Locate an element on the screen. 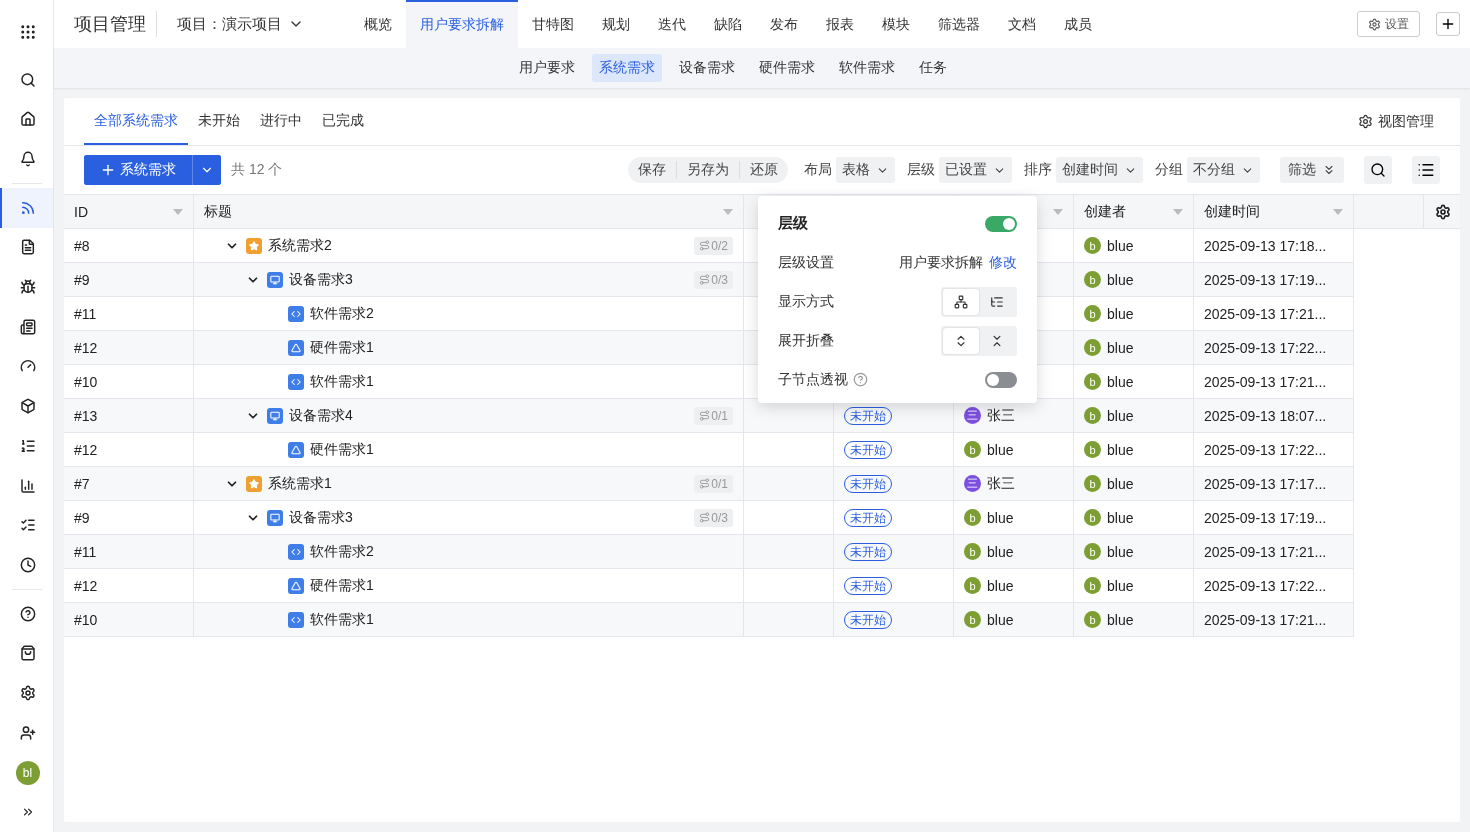  hierarchy-toggle is located at coordinates (1001, 223).